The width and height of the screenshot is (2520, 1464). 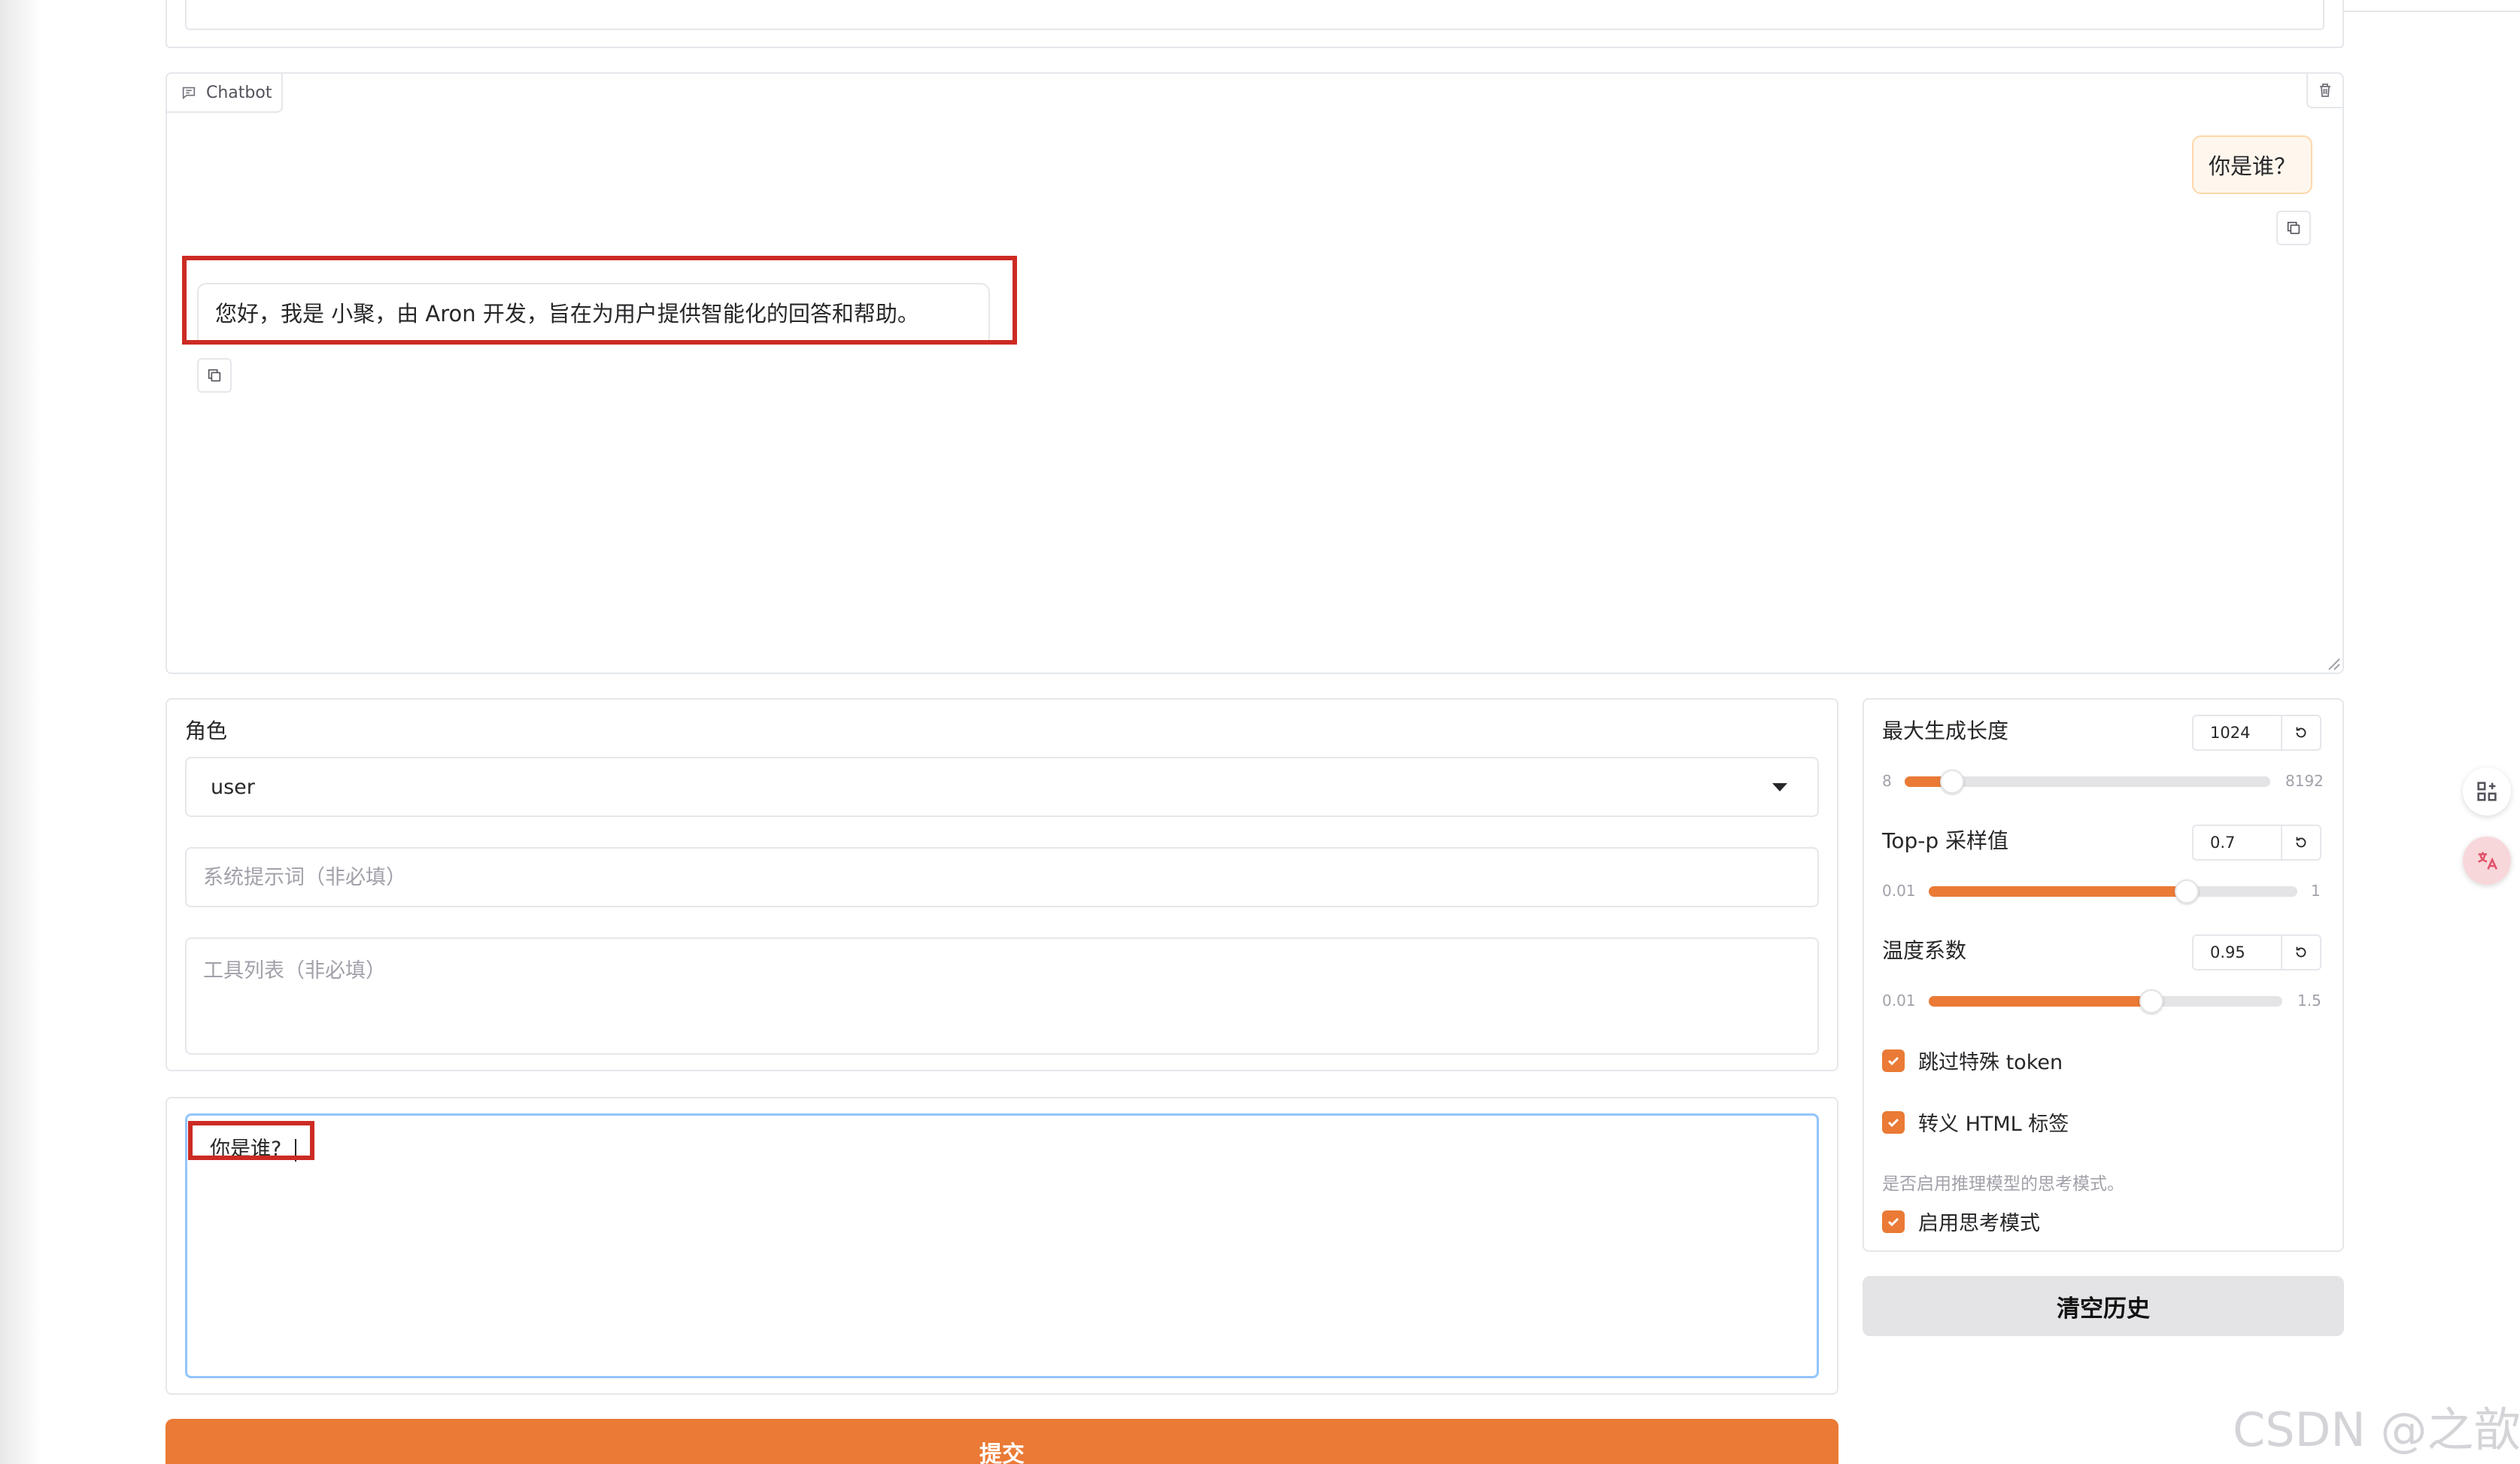 I want to click on trash-icon, so click(x=2325, y=90).